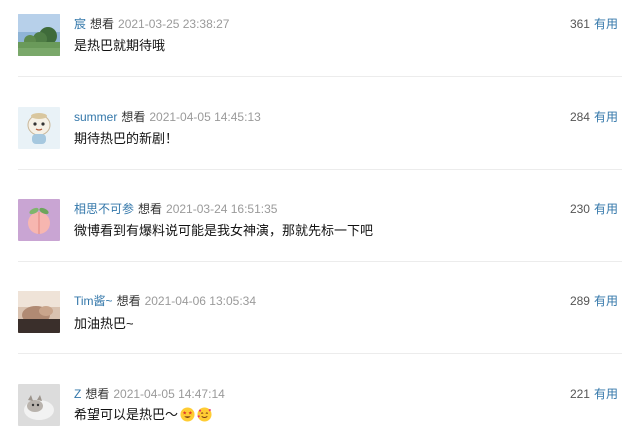 Image resolution: width=640 pixels, height=438 pixels. I want to click on comment-meta: summer 想看 2021-04-05 14:45:13, so click(167, 117).